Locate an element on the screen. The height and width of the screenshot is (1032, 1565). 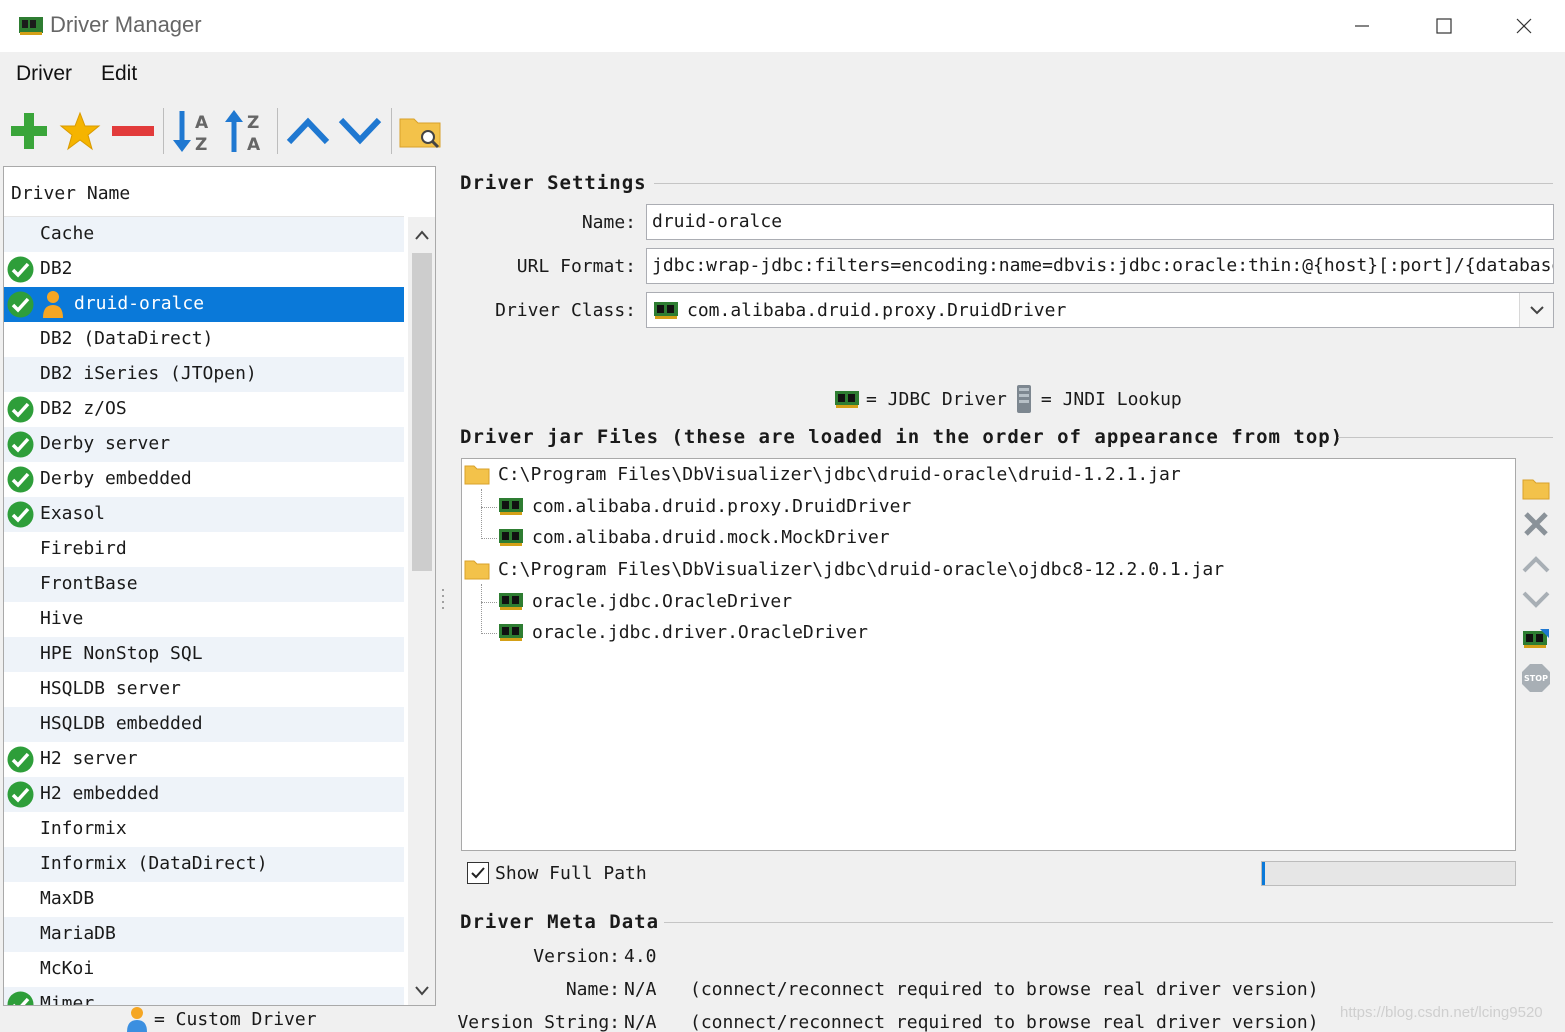
load-driver-button is located at coordinates (1536, 640).